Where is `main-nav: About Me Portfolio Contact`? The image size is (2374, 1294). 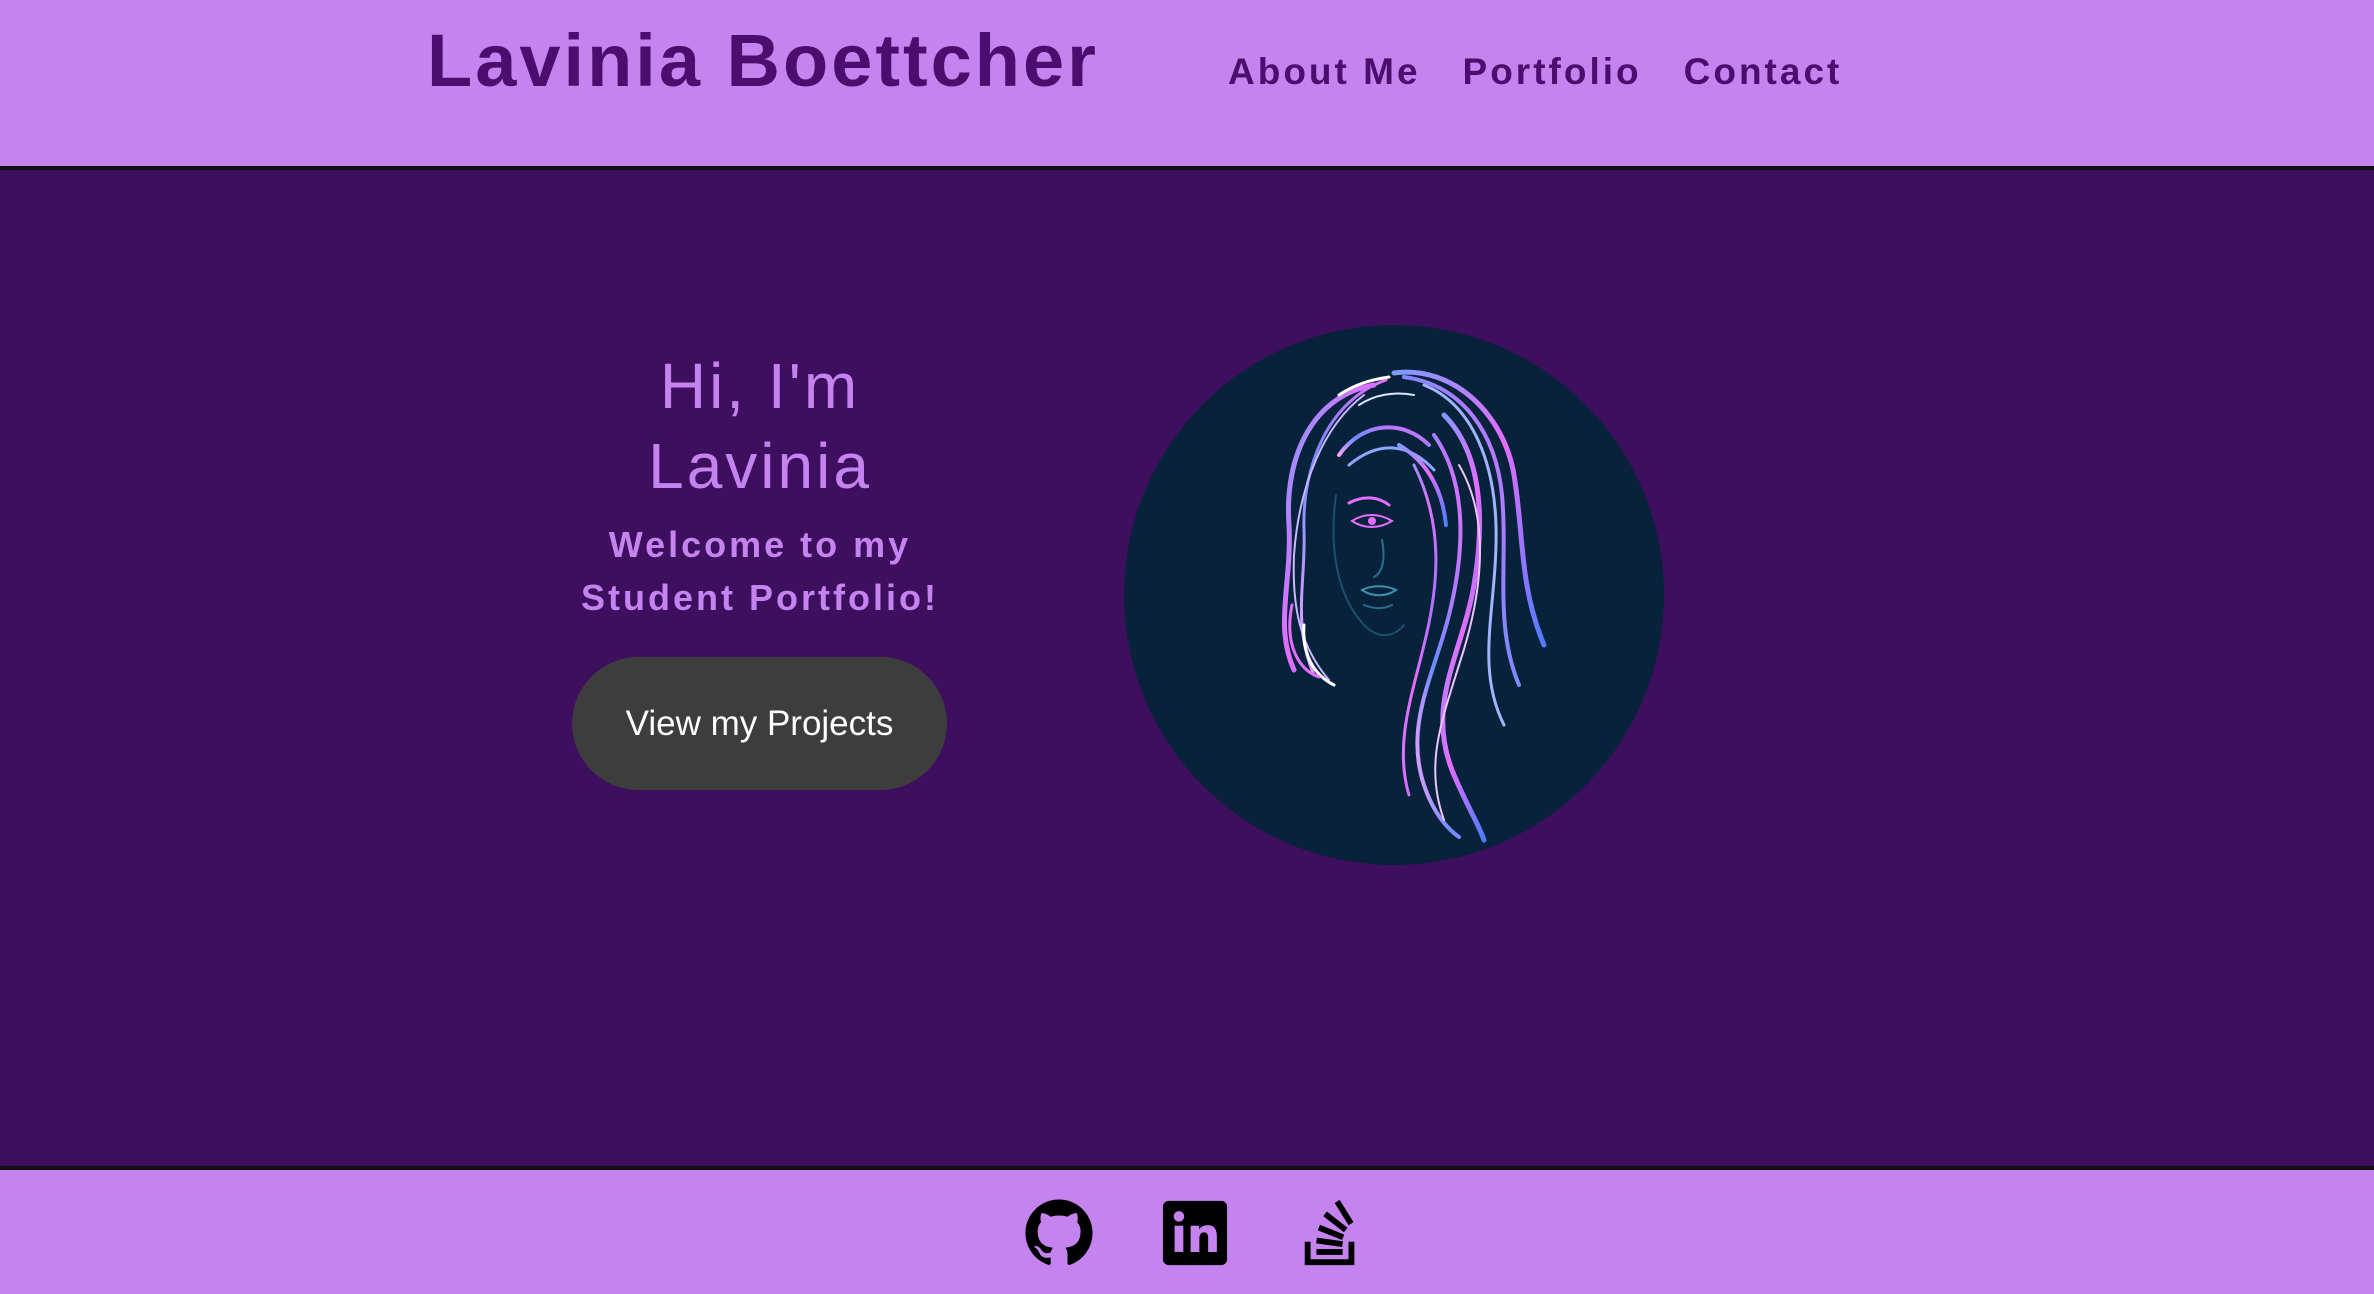
main-nav: About Me Portfolio Contact is located at coordinates (1535, 72).